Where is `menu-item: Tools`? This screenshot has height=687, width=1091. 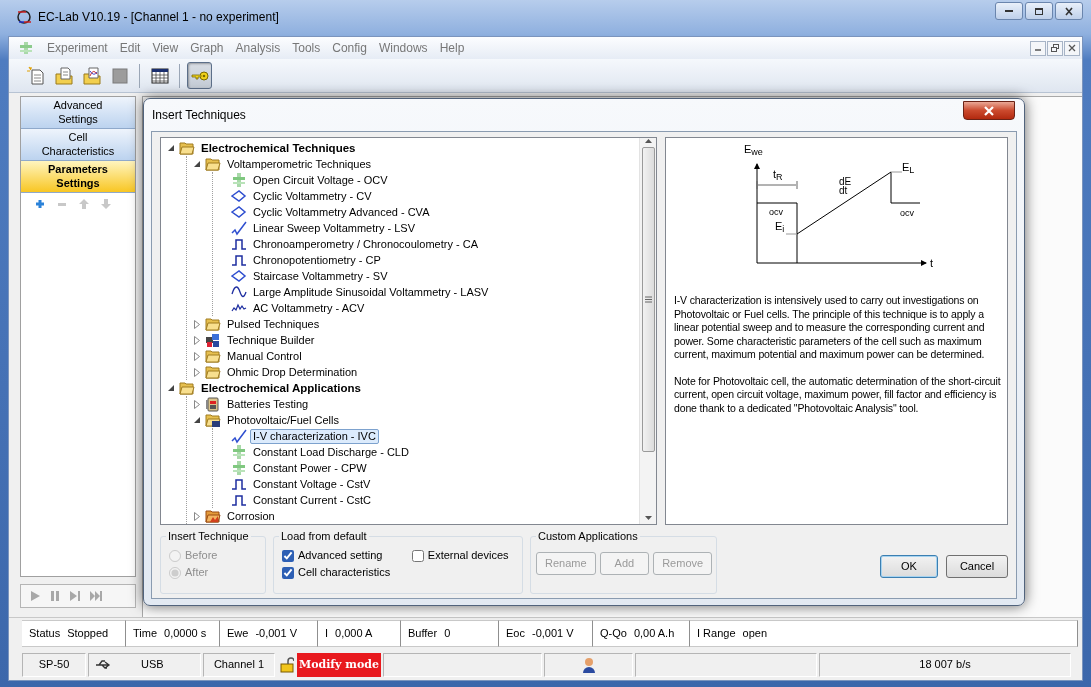
menu-item: Tools is located at coordinates (306, 48).